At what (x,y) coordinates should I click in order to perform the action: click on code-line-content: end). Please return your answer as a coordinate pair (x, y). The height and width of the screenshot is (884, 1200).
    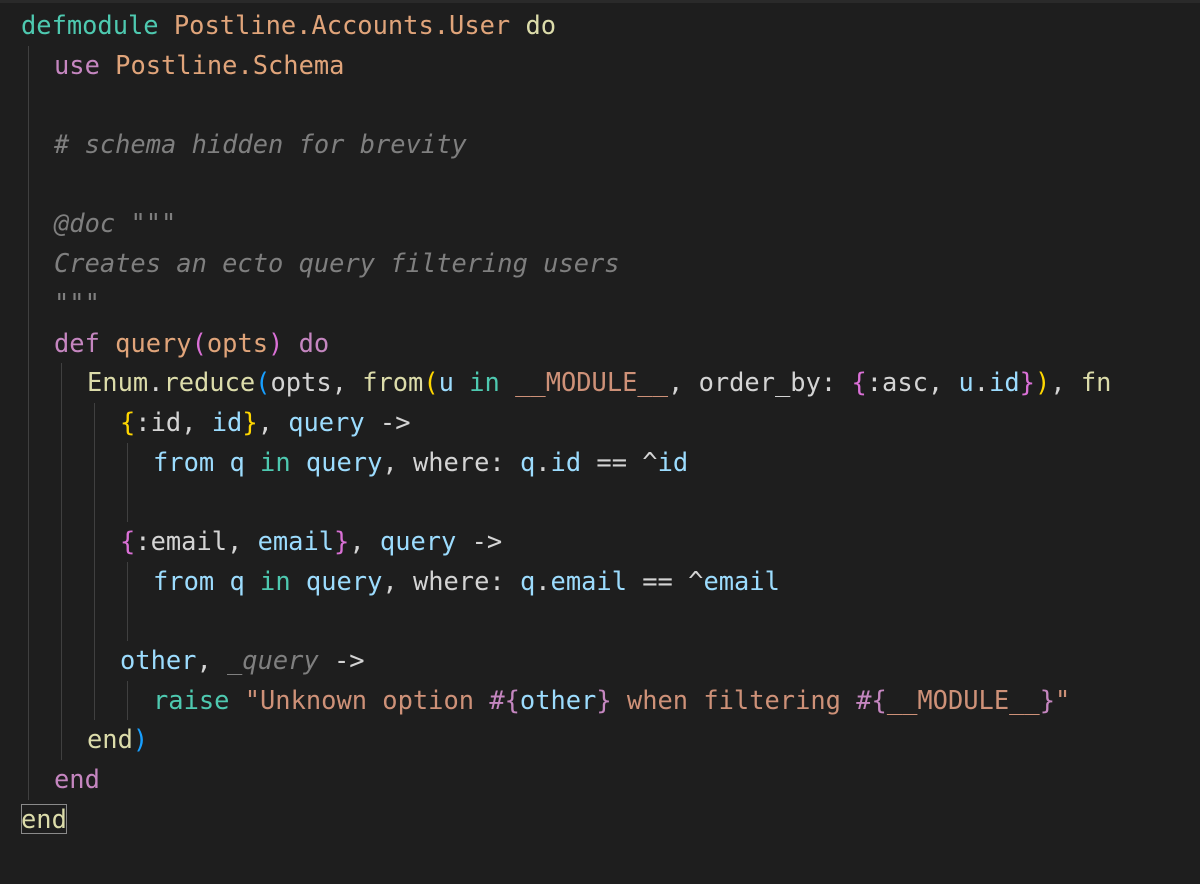
    Looking at the image, I should click on (117, 740).